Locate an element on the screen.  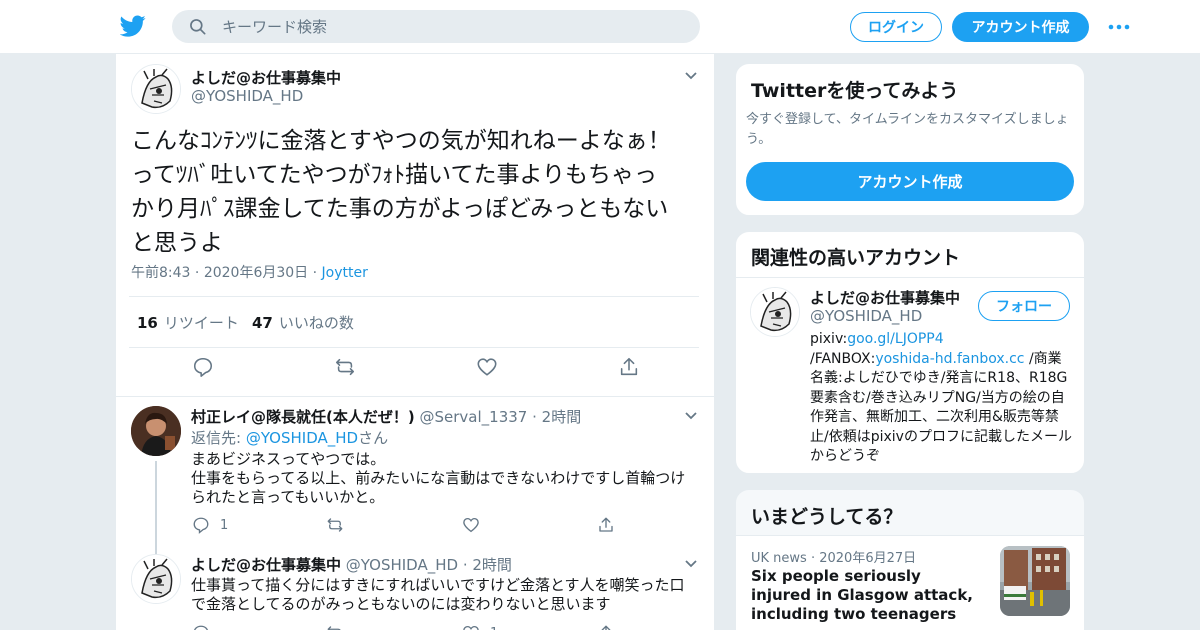
reply-header: 村正レイ@隊長就任(本人だぜ！) @Serval_1337 · 2時間 is located at coordinates (386, 417).